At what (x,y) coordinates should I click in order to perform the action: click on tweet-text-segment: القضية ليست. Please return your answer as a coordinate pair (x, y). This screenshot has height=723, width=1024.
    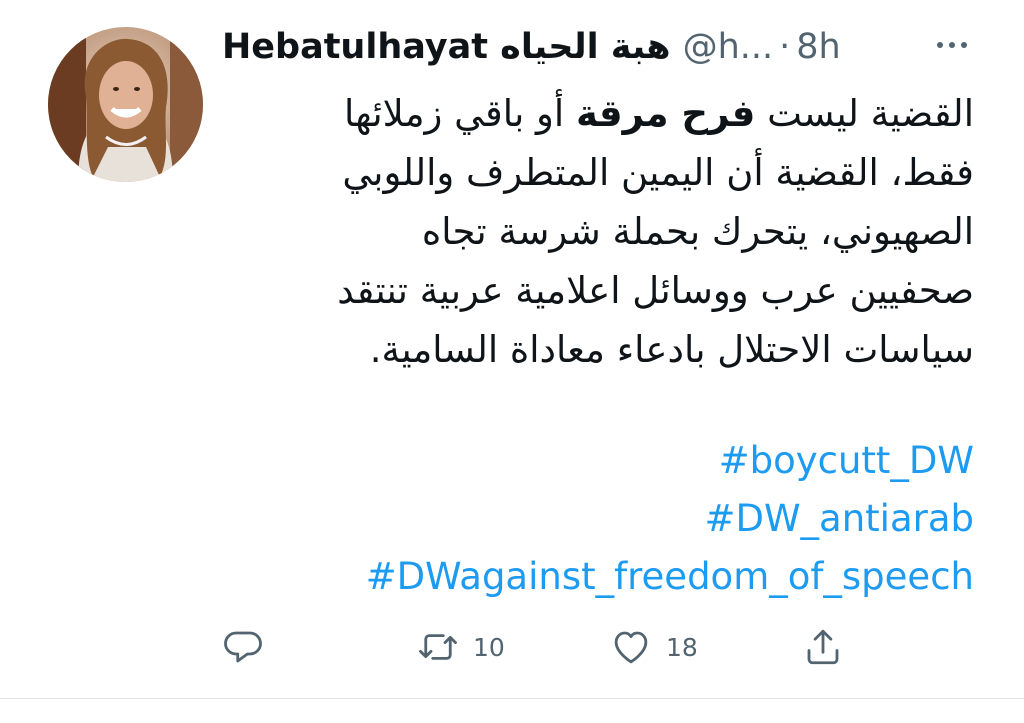
    Looking at the image, I should click on (864, 113).